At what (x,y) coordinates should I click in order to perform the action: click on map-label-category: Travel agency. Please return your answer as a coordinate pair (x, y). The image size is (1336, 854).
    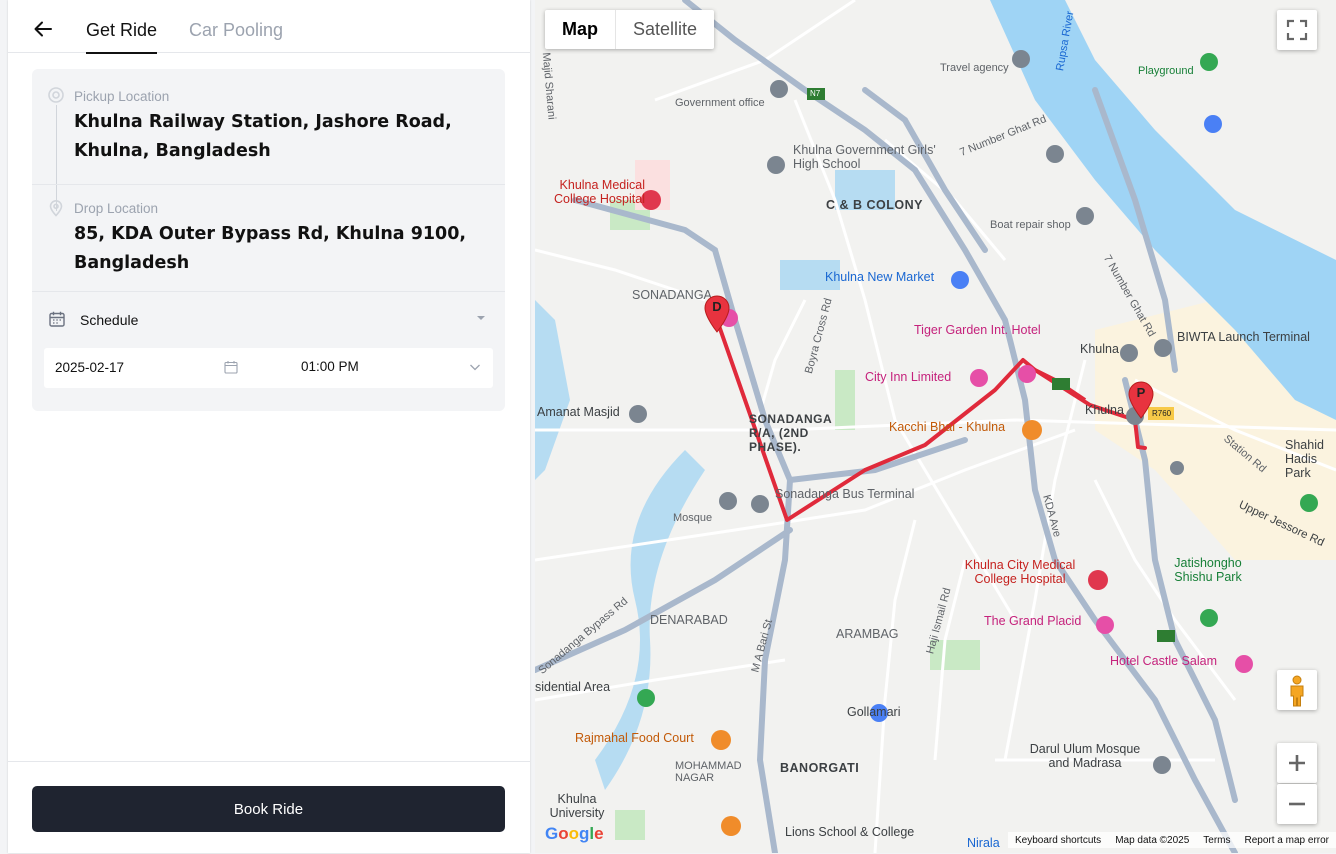
    Looking at the image, I should click on (974, 68).